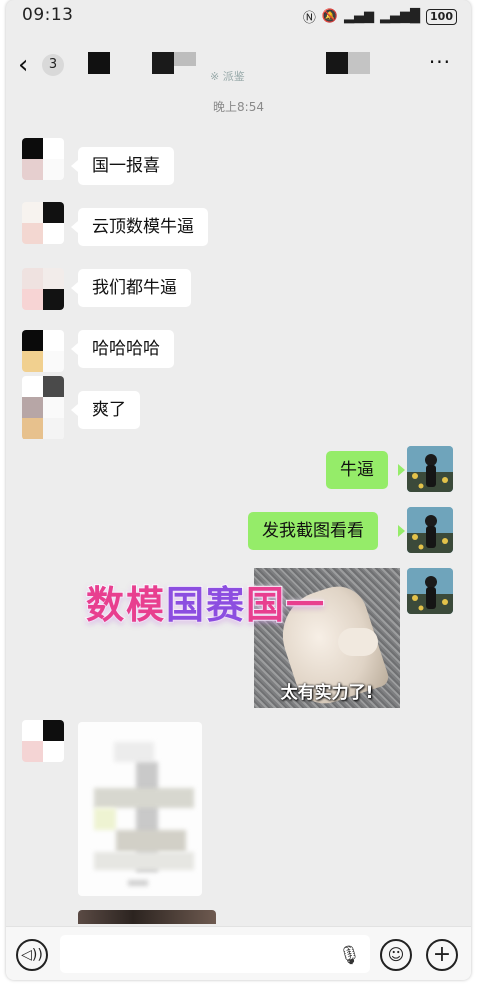  Describe the element at coordinates (227, 76) in the screenshot. I see `chat-subtitle: ※ 派鉴` at that location.